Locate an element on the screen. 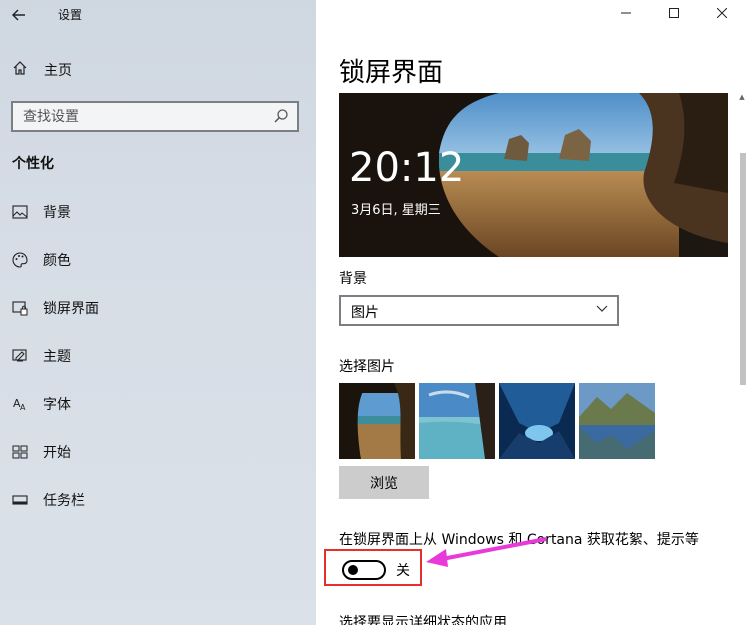 This screenshot has height=625, width=746. annotation-arrow-icon is located at coordinates (486, 552).